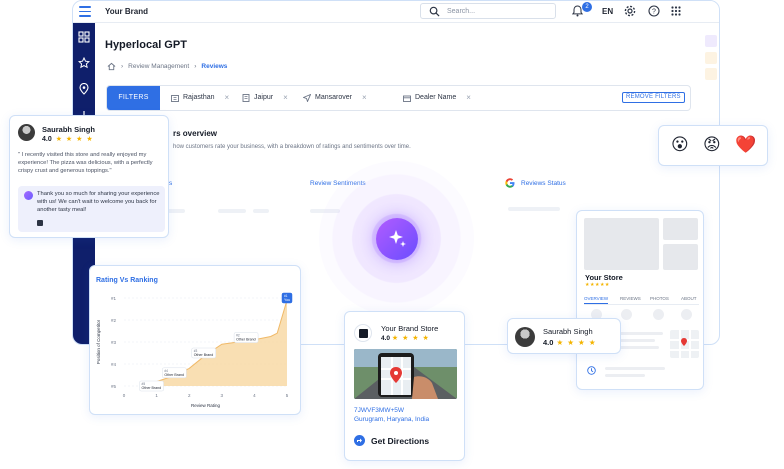 Image resolution: width=784 pixels, height=469 pixels. I want to click on x-tick-label: 1, so click(156, 395).